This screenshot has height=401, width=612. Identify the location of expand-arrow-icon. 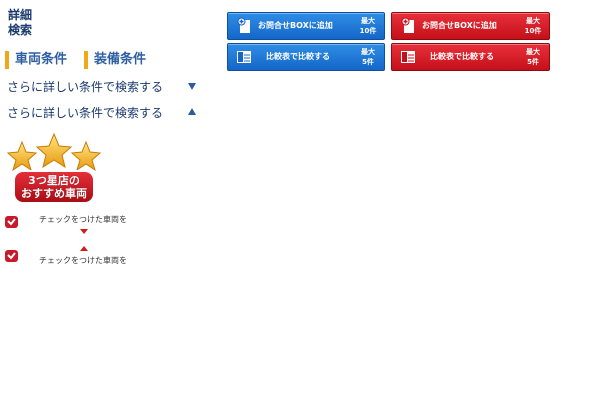
(192, 86).